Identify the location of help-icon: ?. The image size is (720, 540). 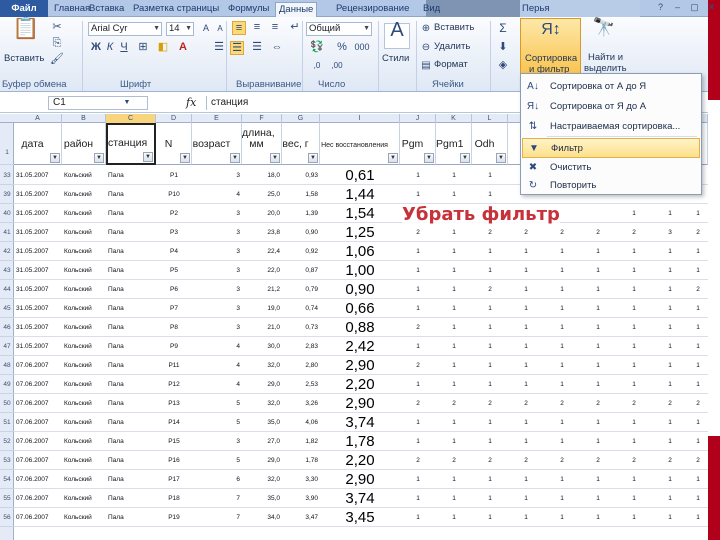
(660, 7).